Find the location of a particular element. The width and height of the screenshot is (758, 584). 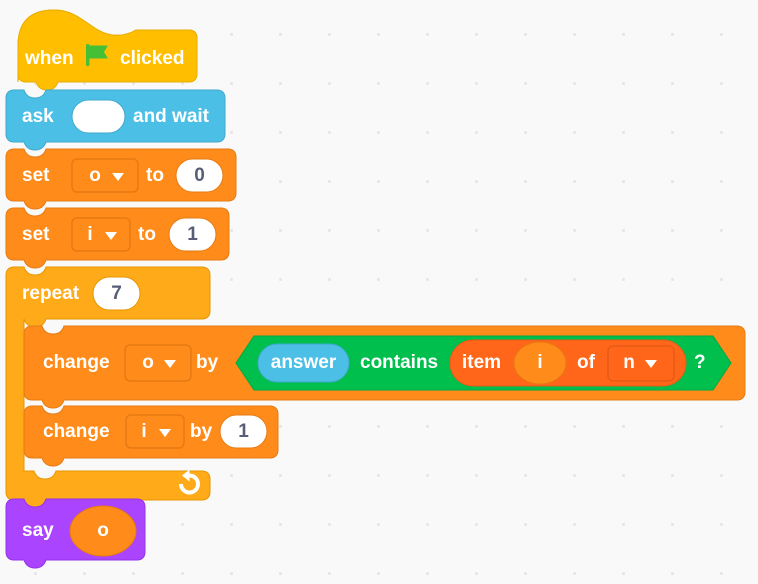

clicked-label: clicked is located at coordinates (152, 58).